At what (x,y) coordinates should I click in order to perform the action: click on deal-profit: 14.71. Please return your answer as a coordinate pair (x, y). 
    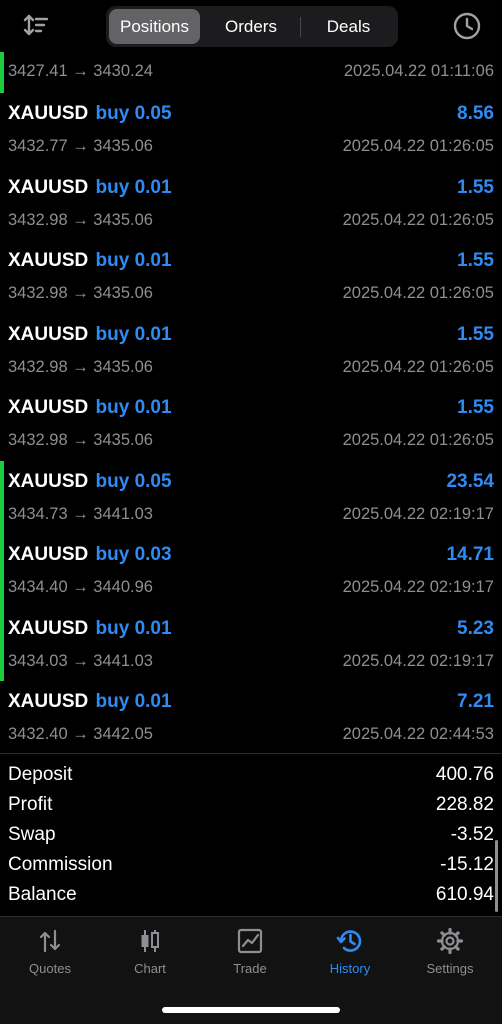
    Looking at the image, I should click on (470, 554).